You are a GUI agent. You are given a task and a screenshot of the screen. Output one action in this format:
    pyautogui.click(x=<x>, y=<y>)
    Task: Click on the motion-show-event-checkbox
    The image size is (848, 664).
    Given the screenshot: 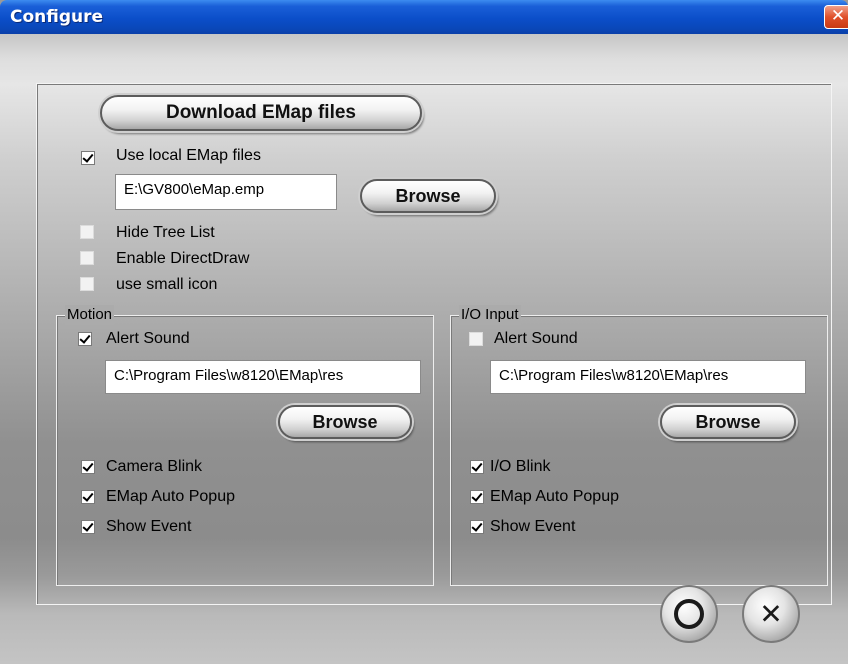 What is the action you would take?
    pyautogui.click(x=88, y=527)
    